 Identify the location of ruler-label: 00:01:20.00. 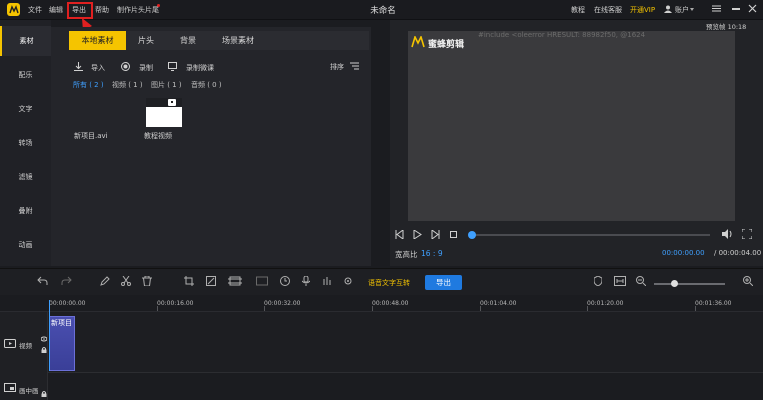
(605, 303).